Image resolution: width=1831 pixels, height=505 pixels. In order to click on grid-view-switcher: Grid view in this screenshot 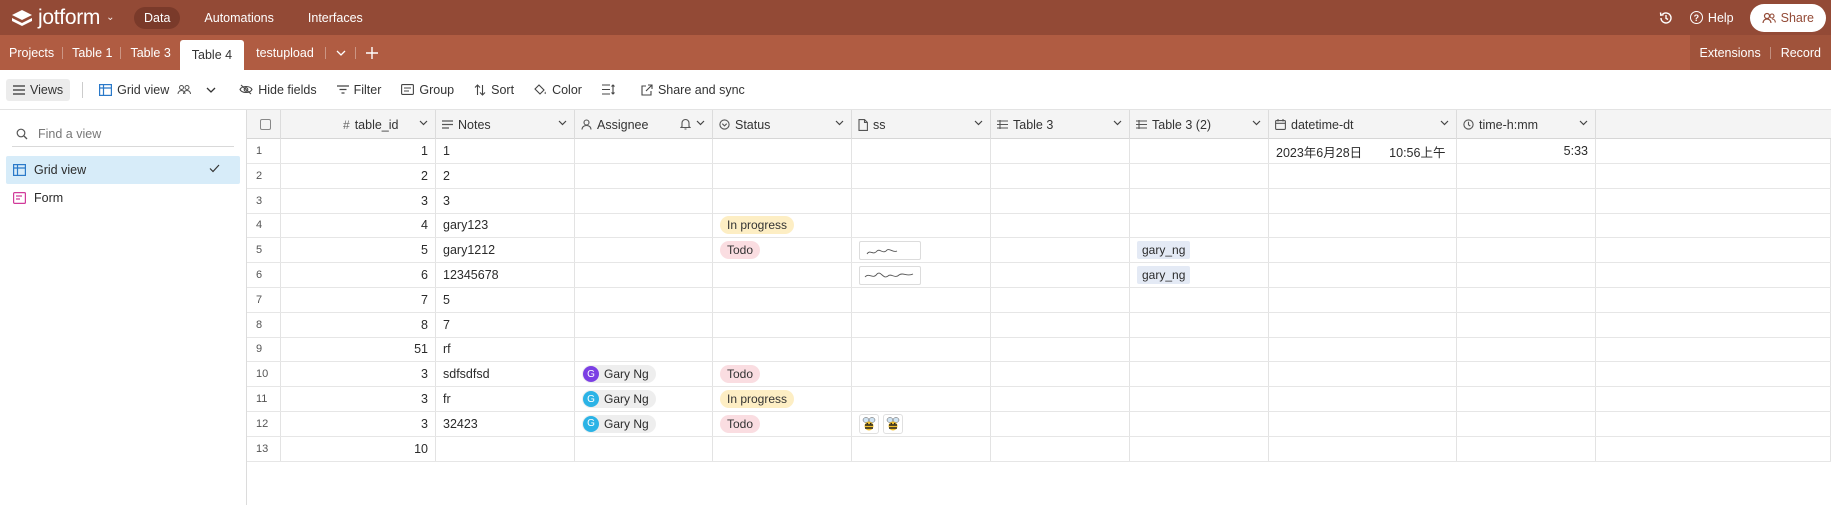, I will do `click(160, 90)`.